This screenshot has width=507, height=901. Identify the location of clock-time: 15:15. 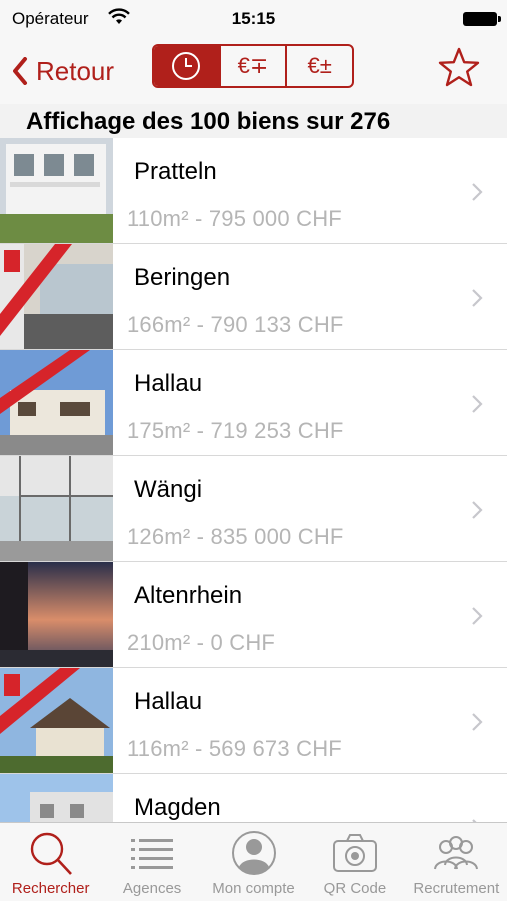
(253, 18).